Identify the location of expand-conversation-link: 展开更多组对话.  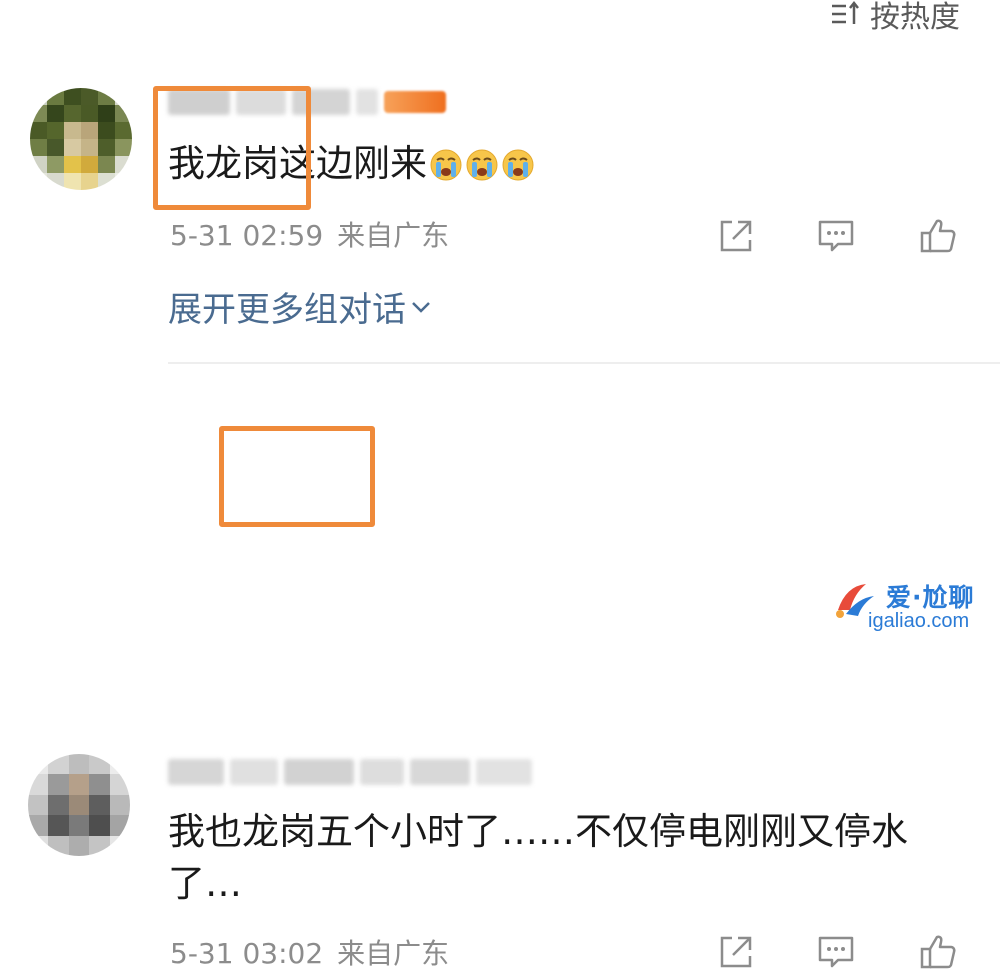
(300, 306).